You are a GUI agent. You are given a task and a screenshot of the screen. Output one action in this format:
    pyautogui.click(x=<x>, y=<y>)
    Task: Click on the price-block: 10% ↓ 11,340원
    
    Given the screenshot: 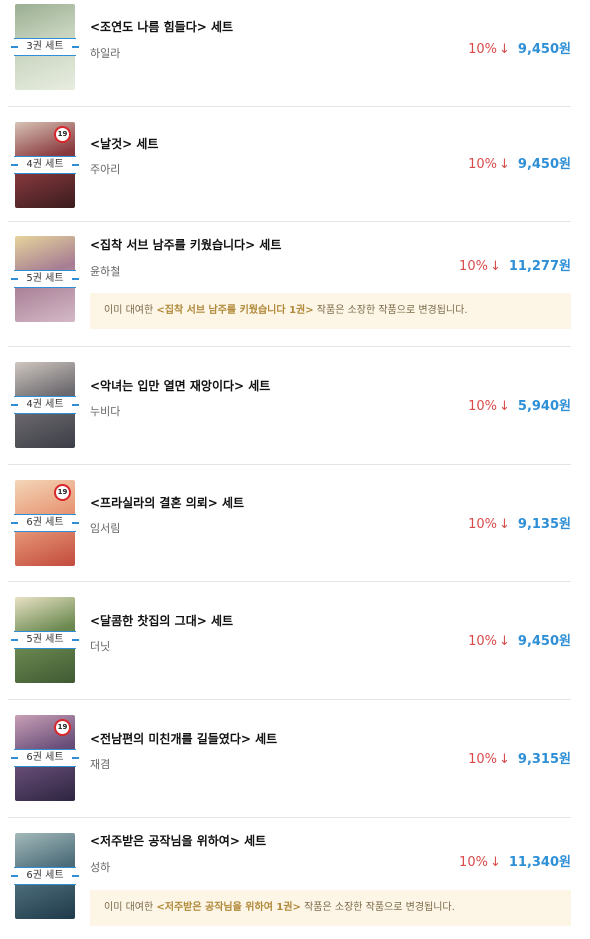 What is the action you would take?
    pyautogui.click(x=515, y=860)
    